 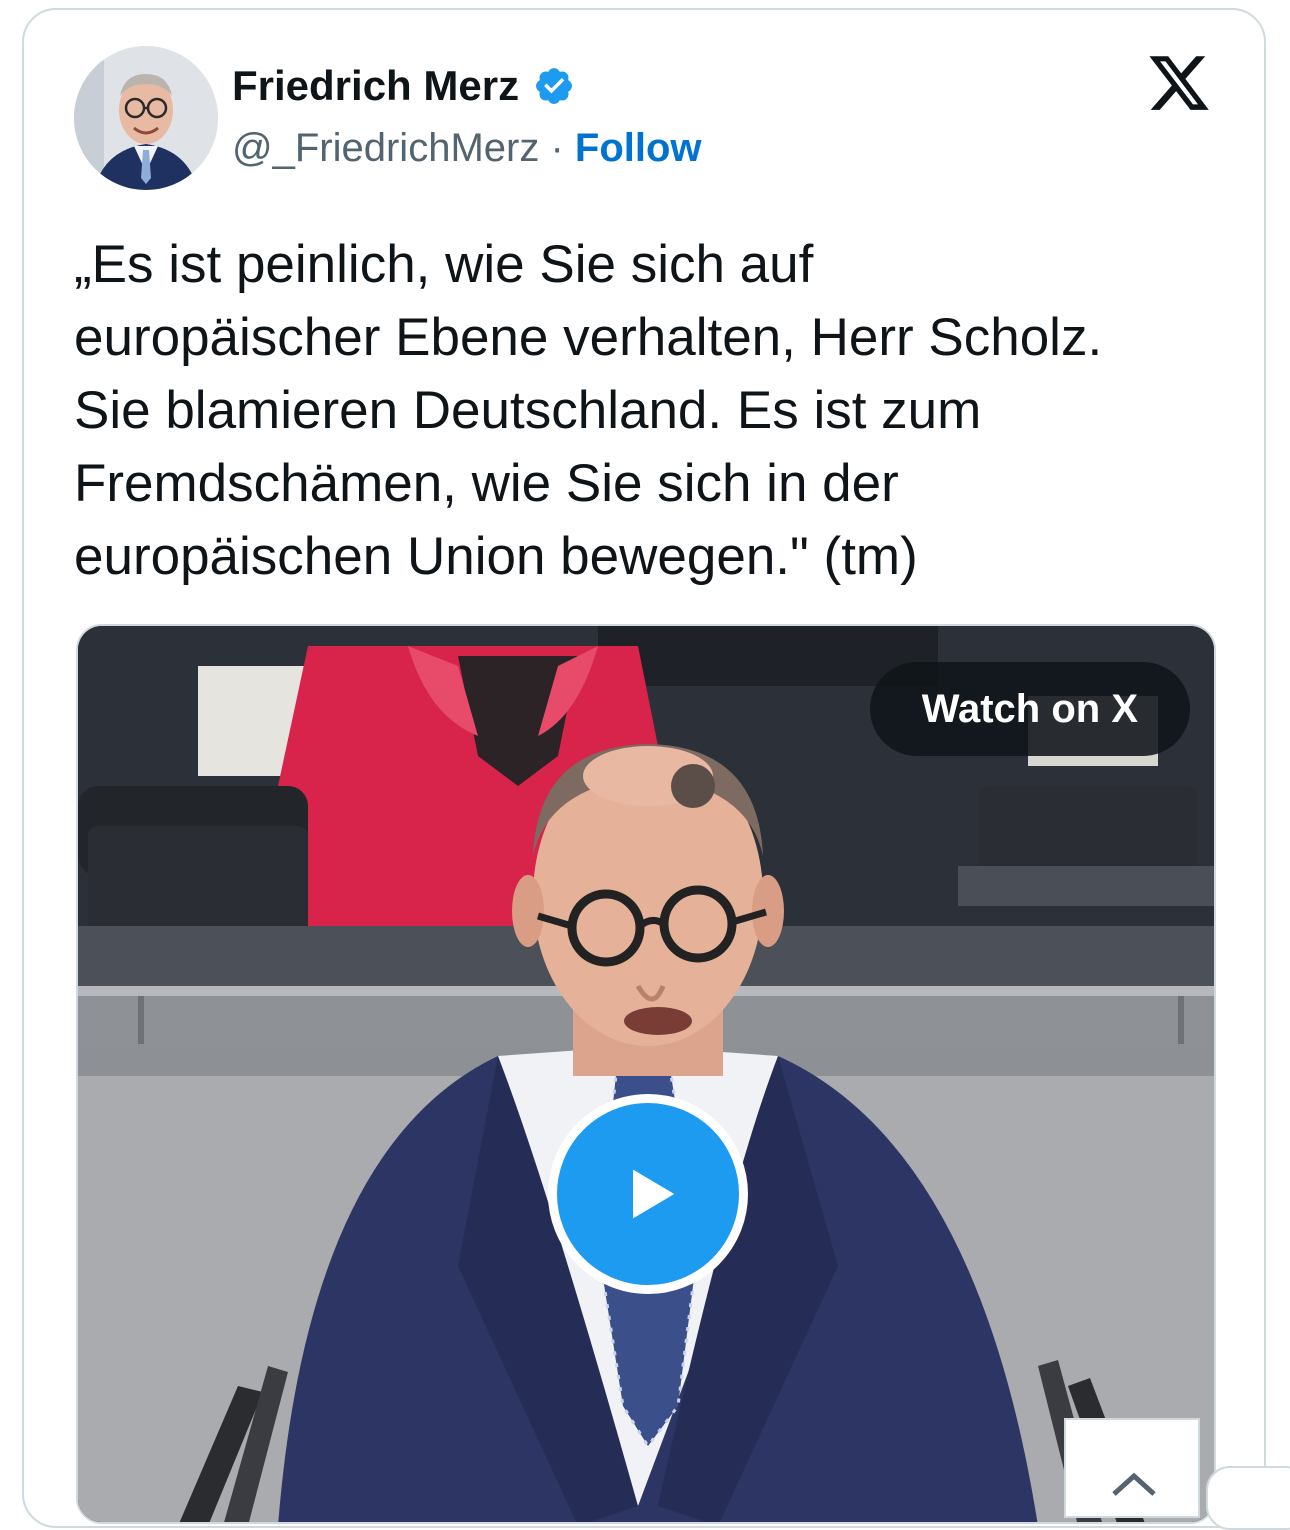 I want to click on handle-row: @_FriedrichMerz · Follow, so click(x=467, y=148).